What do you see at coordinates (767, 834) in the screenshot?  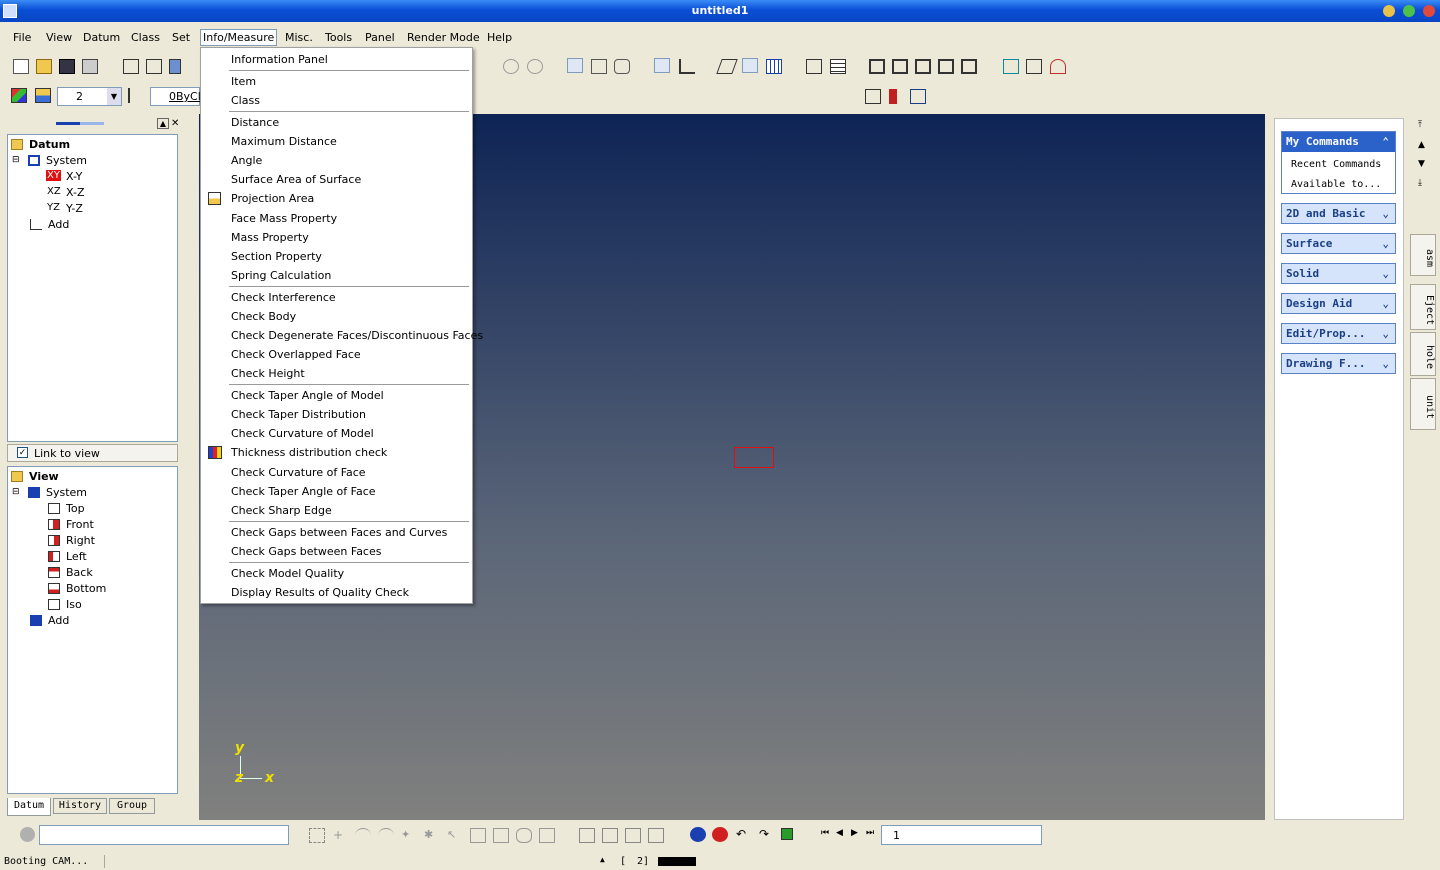 I see `redo-icon: ↷` at bounding box center [767, 834].